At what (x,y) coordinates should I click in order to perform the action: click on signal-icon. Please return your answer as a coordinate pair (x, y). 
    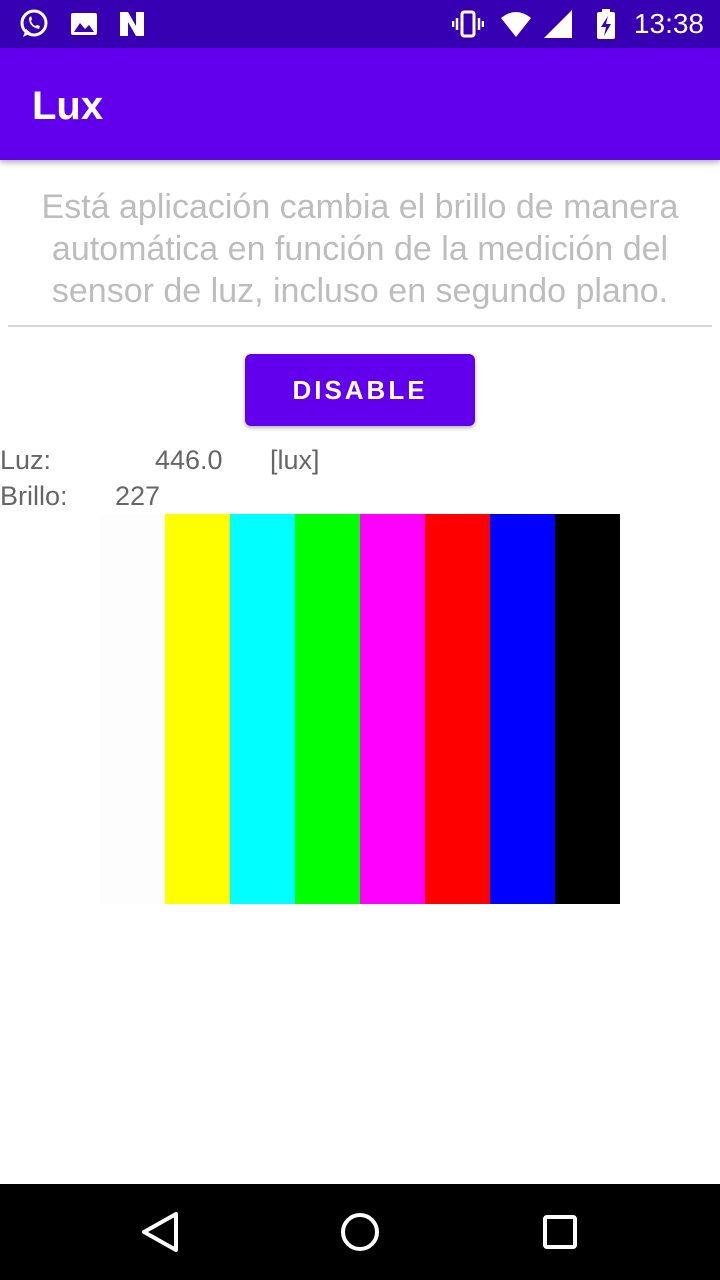
    Looking at the image, I should click on (558, 24).